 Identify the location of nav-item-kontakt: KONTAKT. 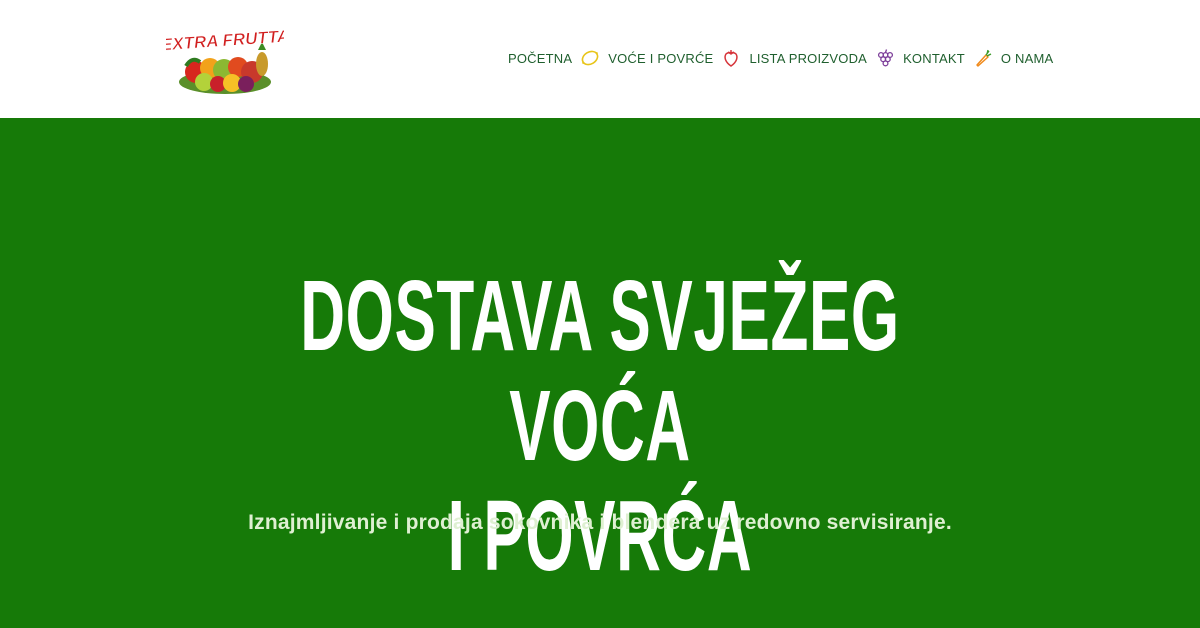
(934, 58).